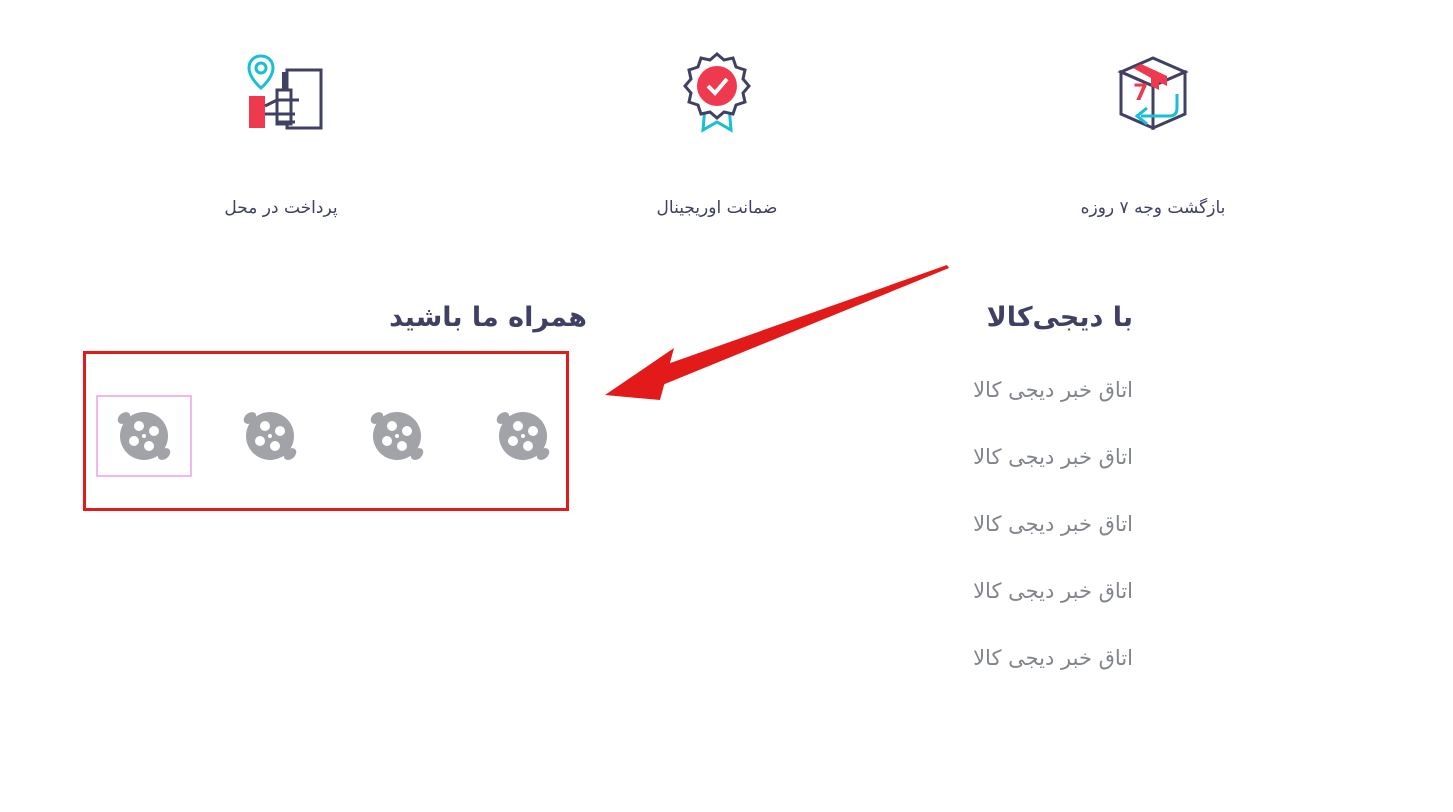 Image resolution: width=1453 pixels, height=812 pixels. What do you see at coordinates (717, 134) in the screenshot?
I see `feature-original: ضمانت اوریجینال` at bounding box center [717, 134].